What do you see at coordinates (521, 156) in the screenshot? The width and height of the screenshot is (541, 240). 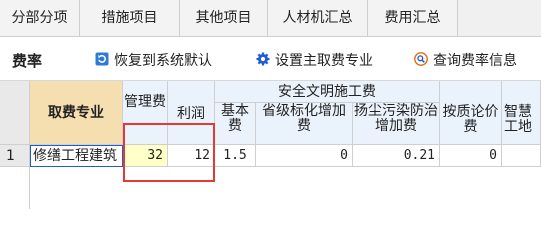 I see `smart-site-cell` at bounding box center [521, 156].